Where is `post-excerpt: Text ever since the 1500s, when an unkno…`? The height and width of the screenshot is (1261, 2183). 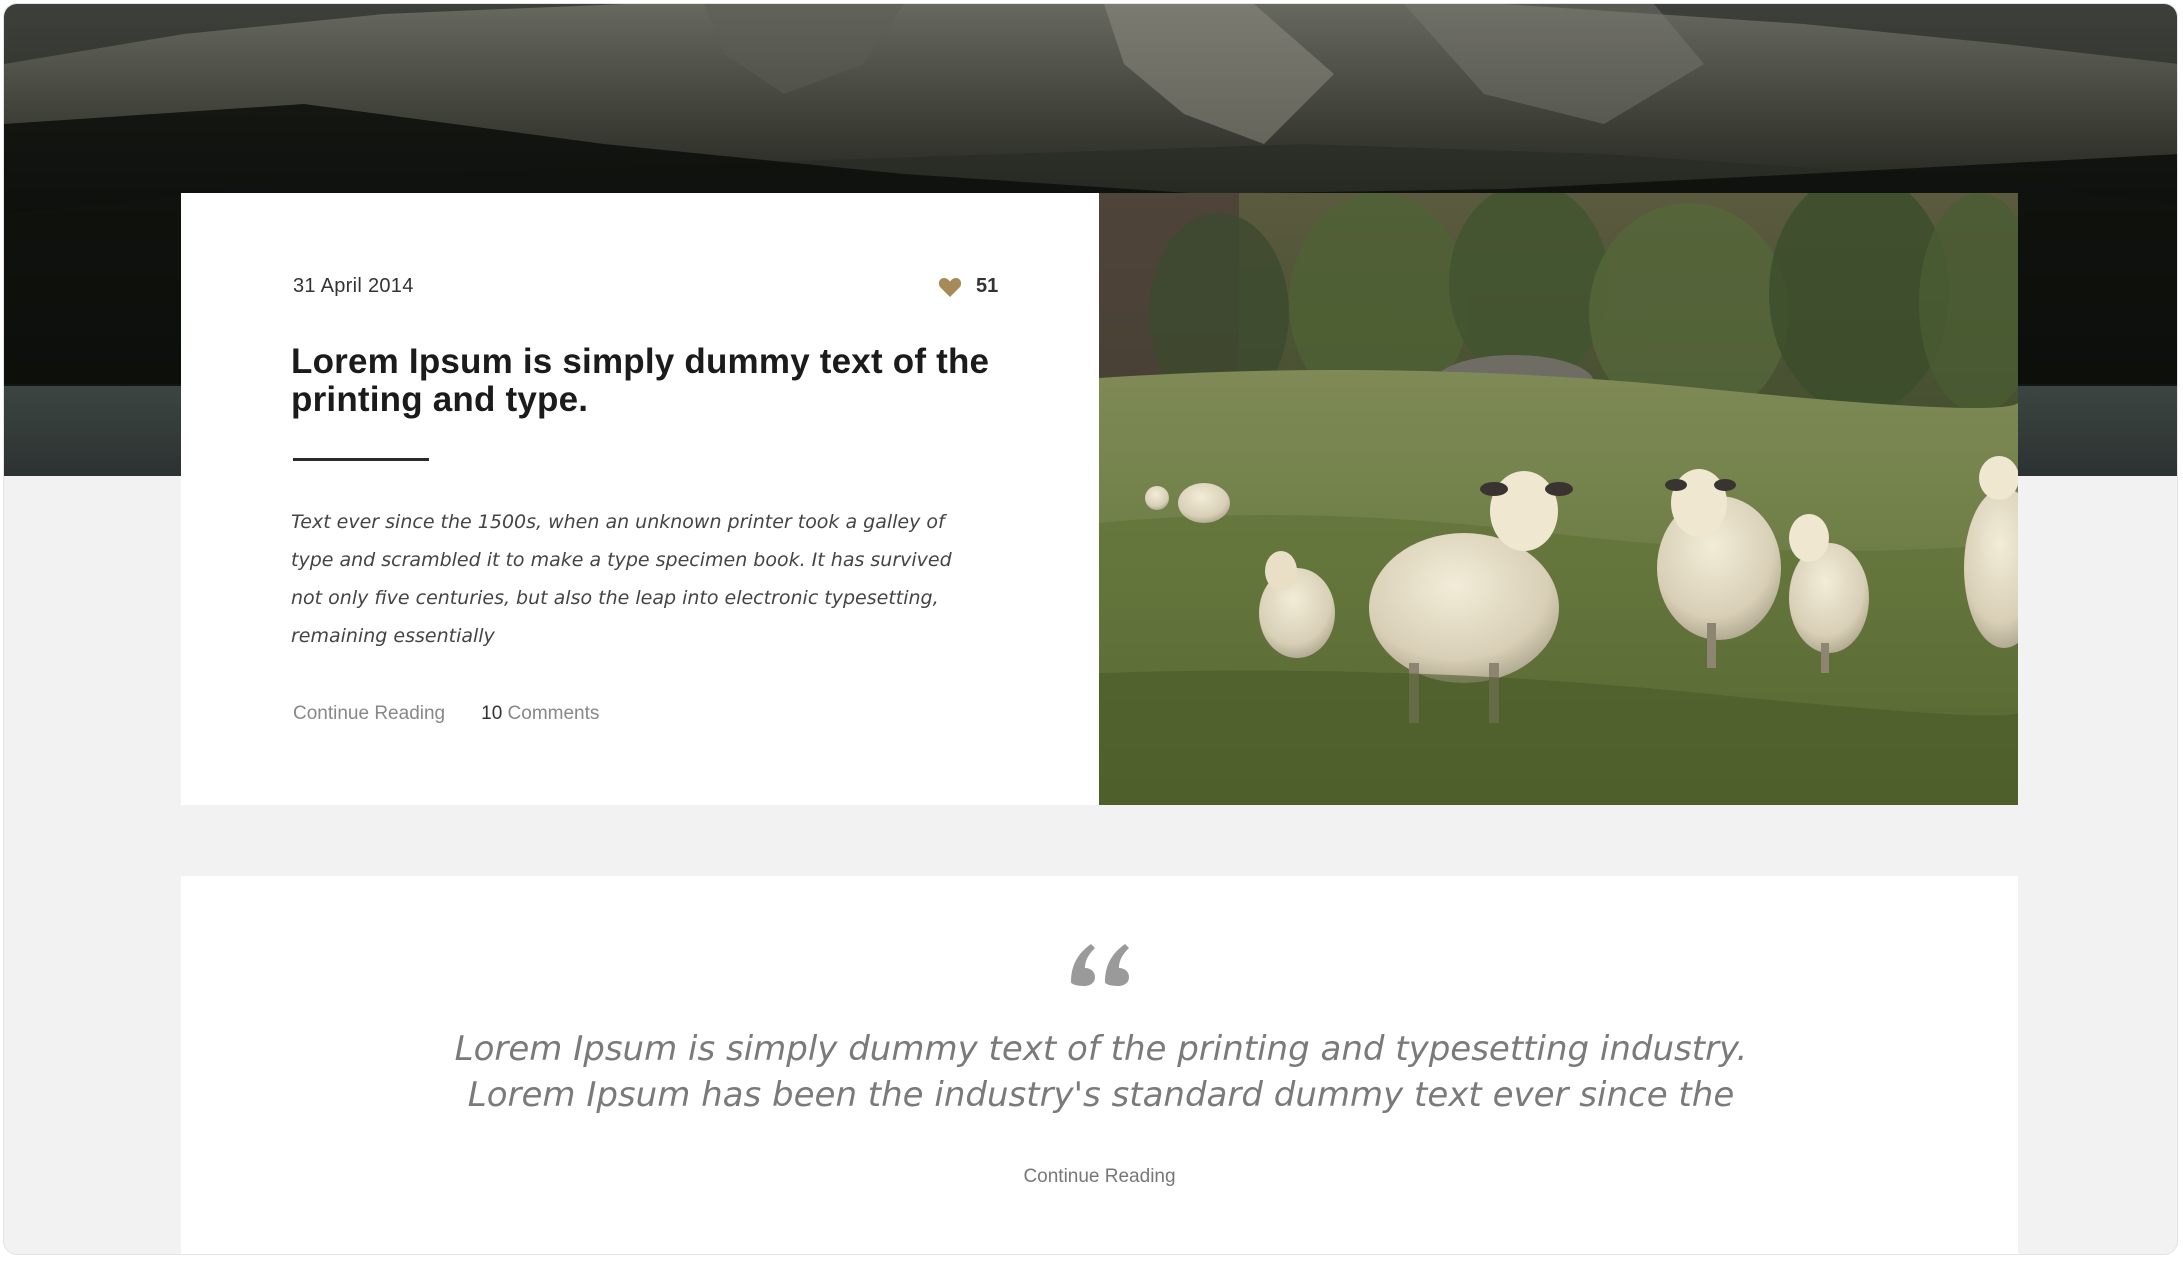 post-excerpt: Text ever since the 1500s, when an unkno… is located at coordinates (621, 579).